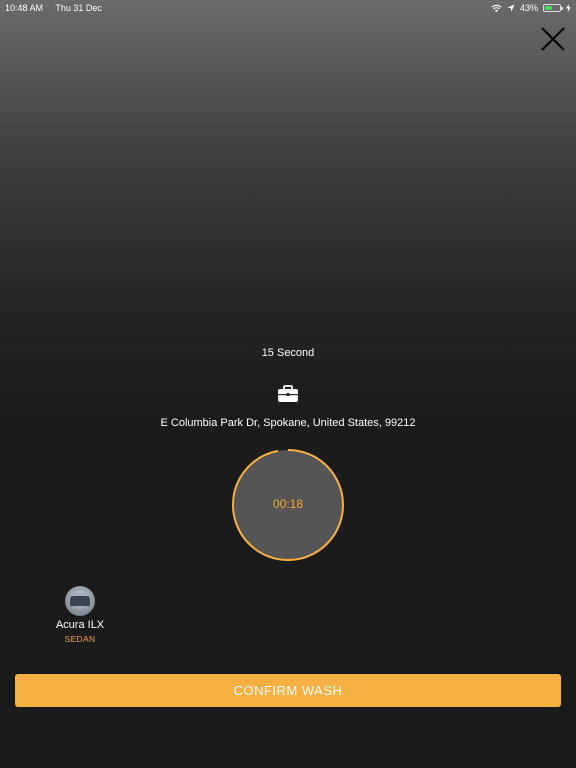  I want to click on location-arrow-icon, so click(511, 8).